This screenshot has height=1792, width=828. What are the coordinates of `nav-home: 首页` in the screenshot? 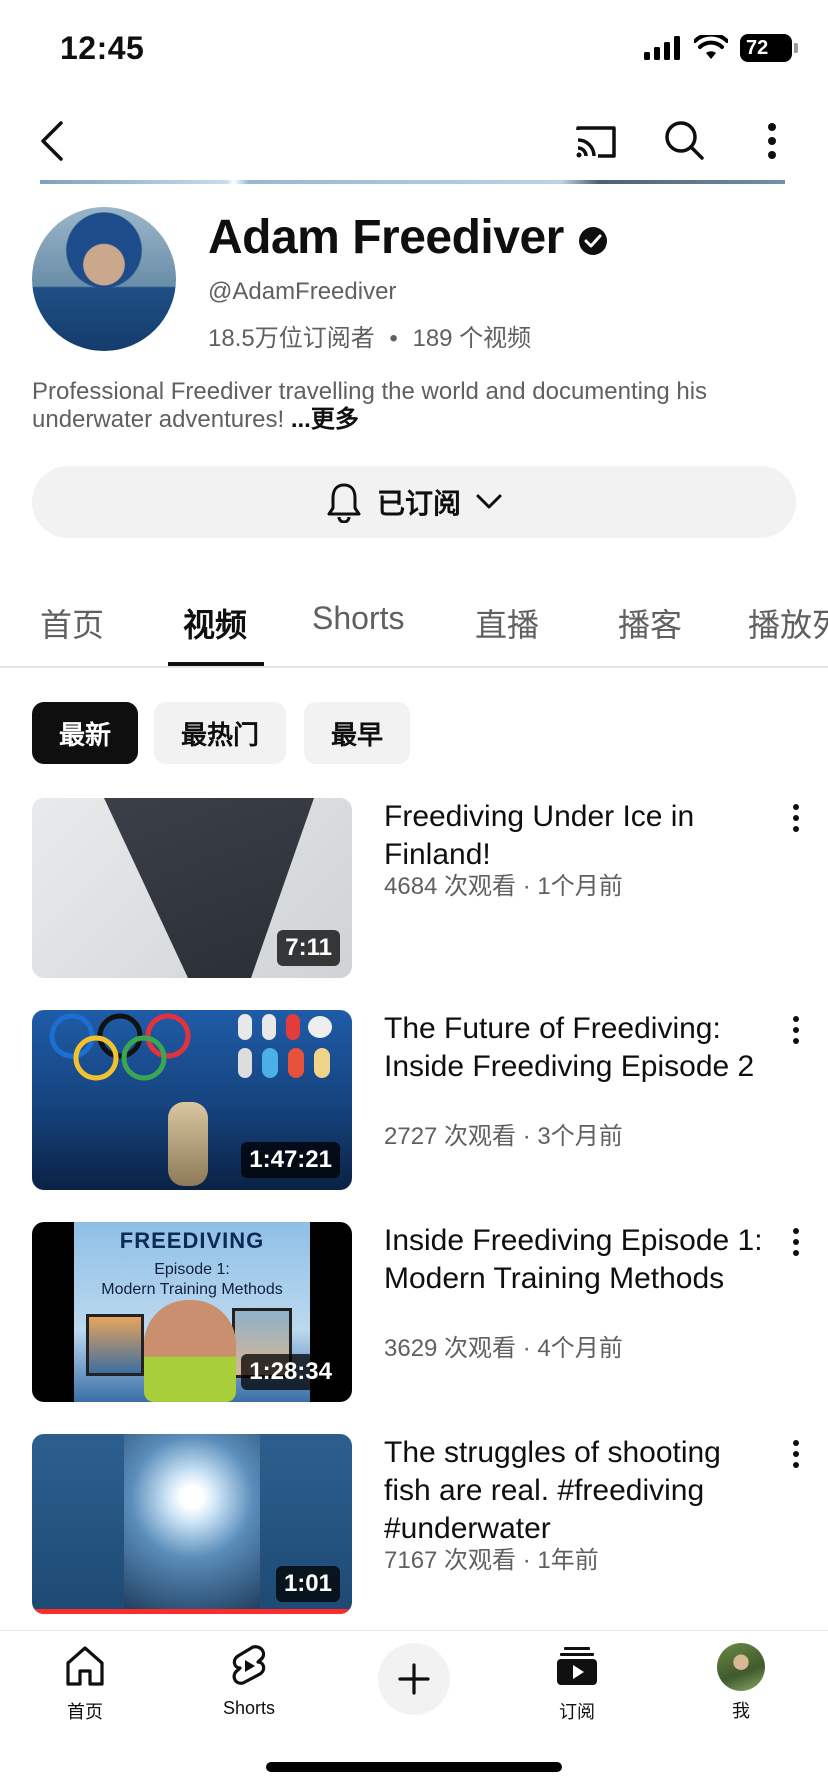 It's located at (85, 1683).